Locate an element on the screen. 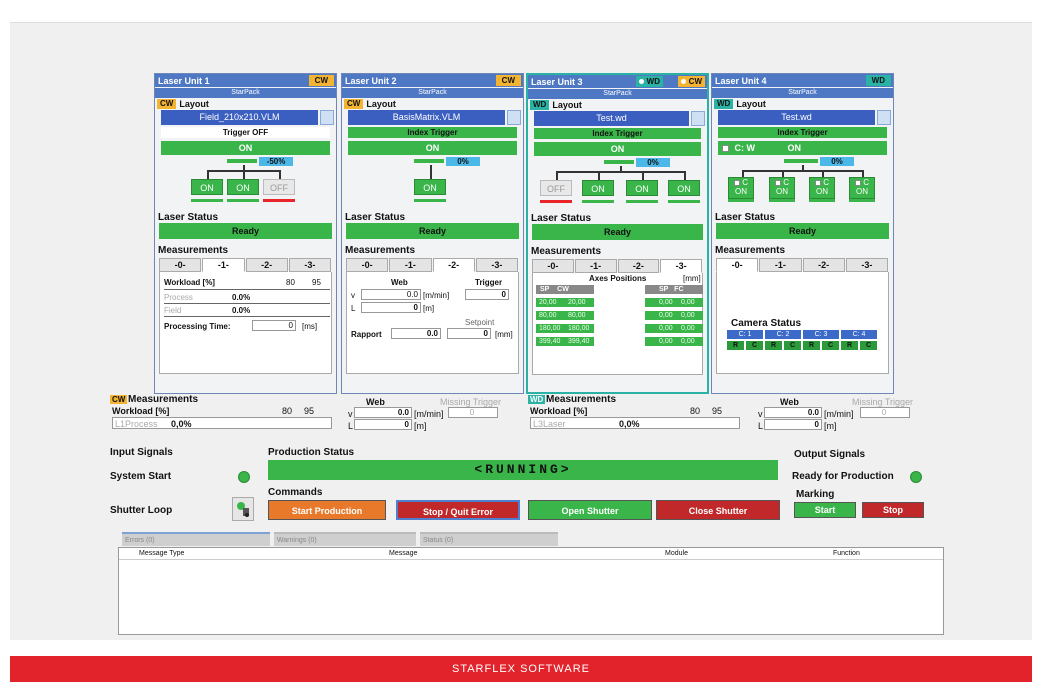  marking-stop-button: Stop is located at coordinates (893, 510).